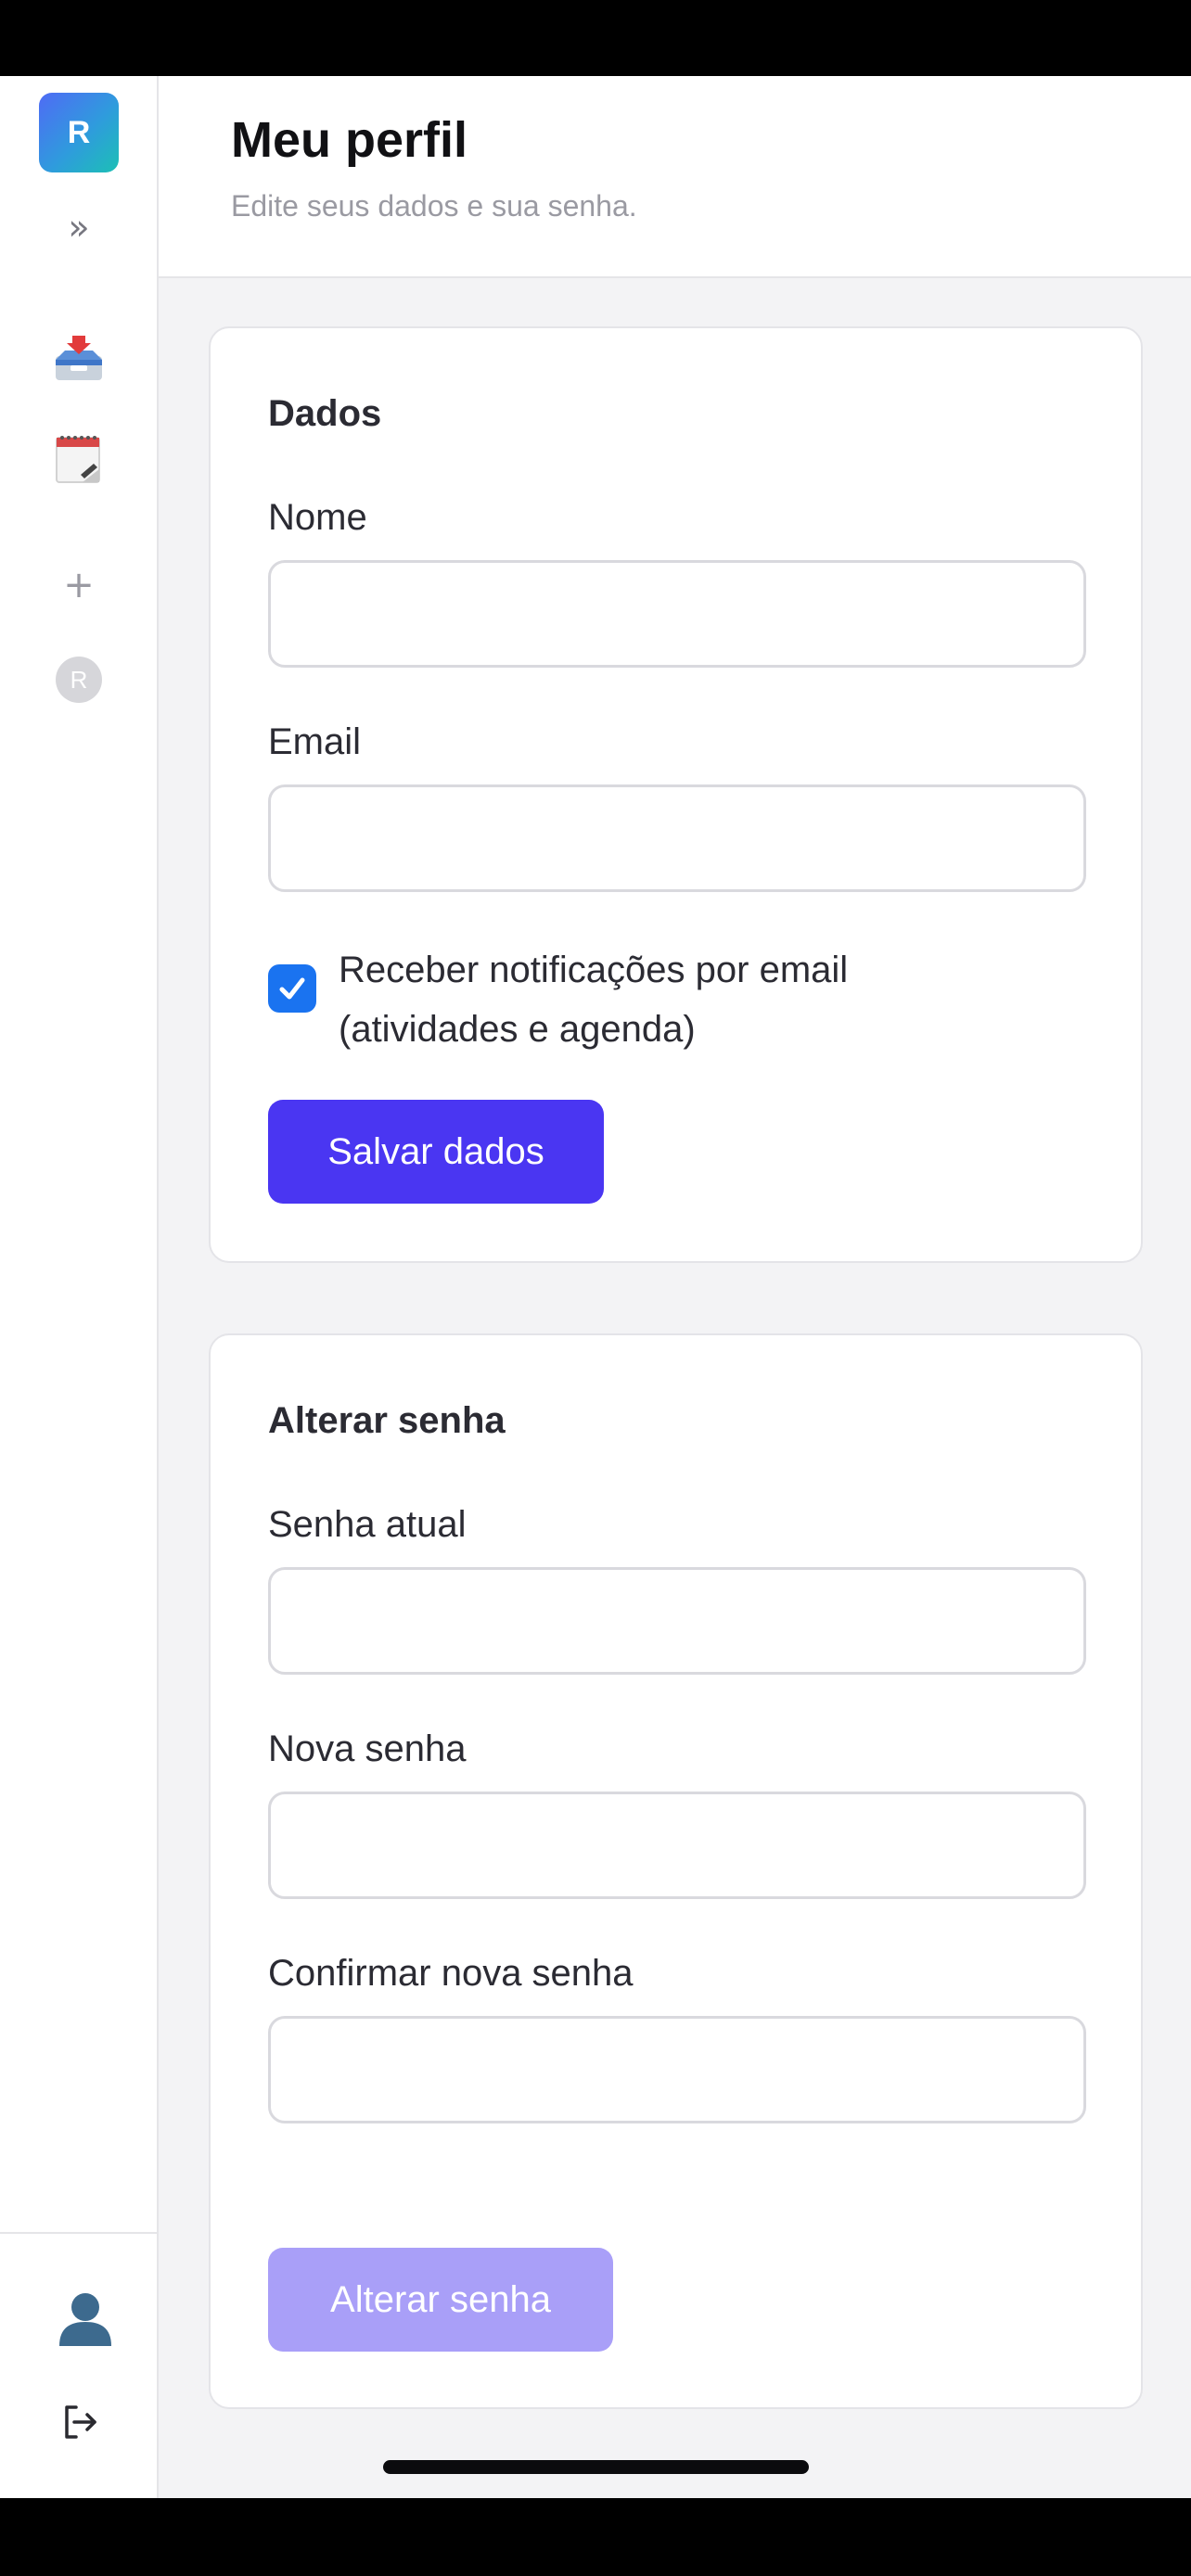  What do you see at coordinates (596, 2467) in the screenshot?
I see `home-indicator` at bounding box center [596, 2467].